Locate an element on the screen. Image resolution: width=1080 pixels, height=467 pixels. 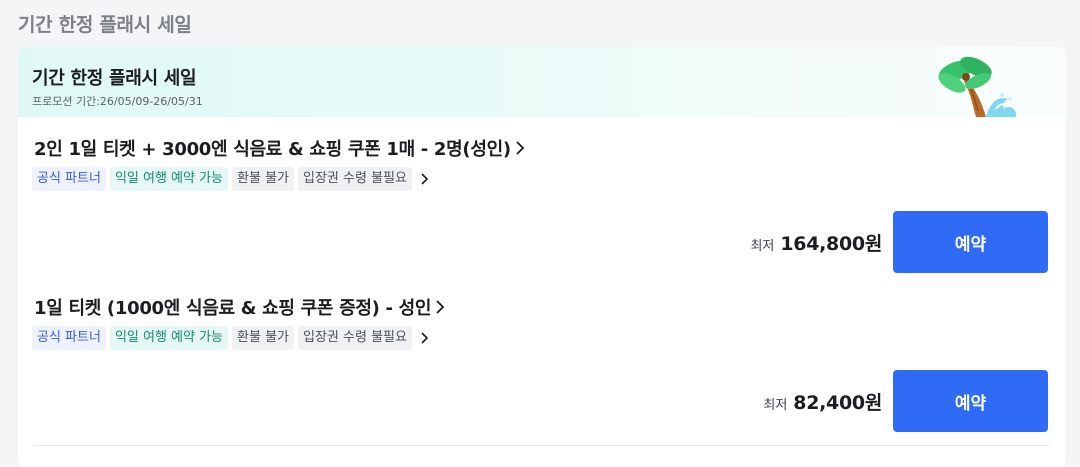
promo-period: 프로모션 기간:26/05/09-26/05/31 is located at coordinates (117, 101).